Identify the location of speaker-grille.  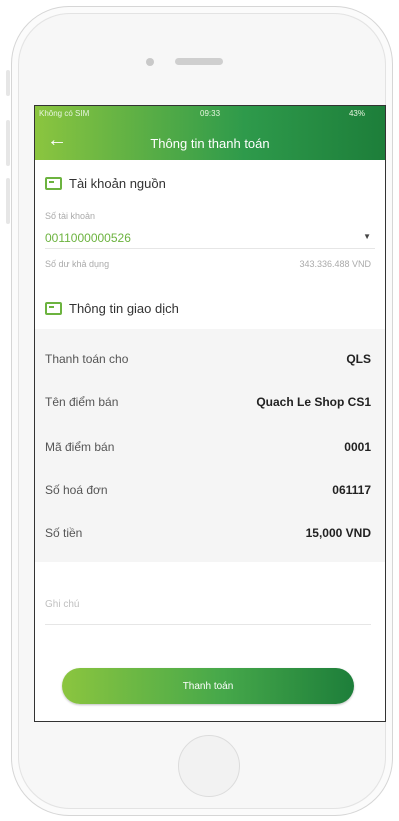
(199, 61).